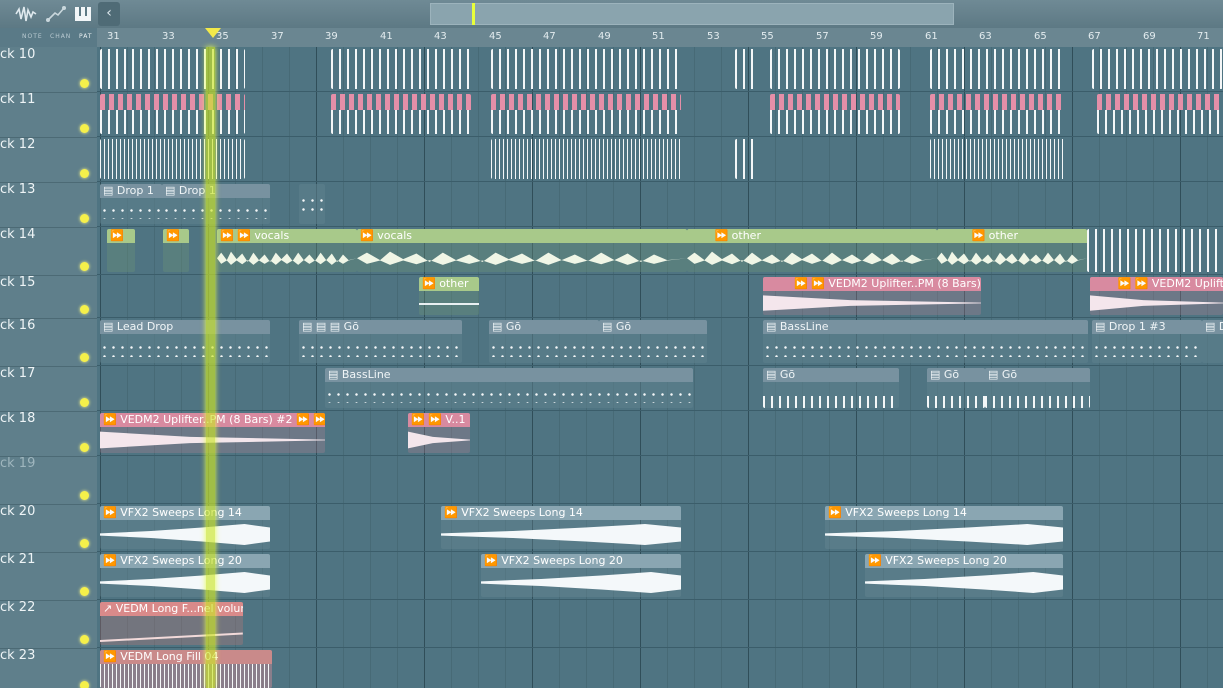 The width and height of the screenshot is (1223, 688). What do you see at coordinates (185, 561) in the screenshot?
I see `clip-title: ⏩ VFX2 Sweeps Long 20` at bounding box center [185, 561].